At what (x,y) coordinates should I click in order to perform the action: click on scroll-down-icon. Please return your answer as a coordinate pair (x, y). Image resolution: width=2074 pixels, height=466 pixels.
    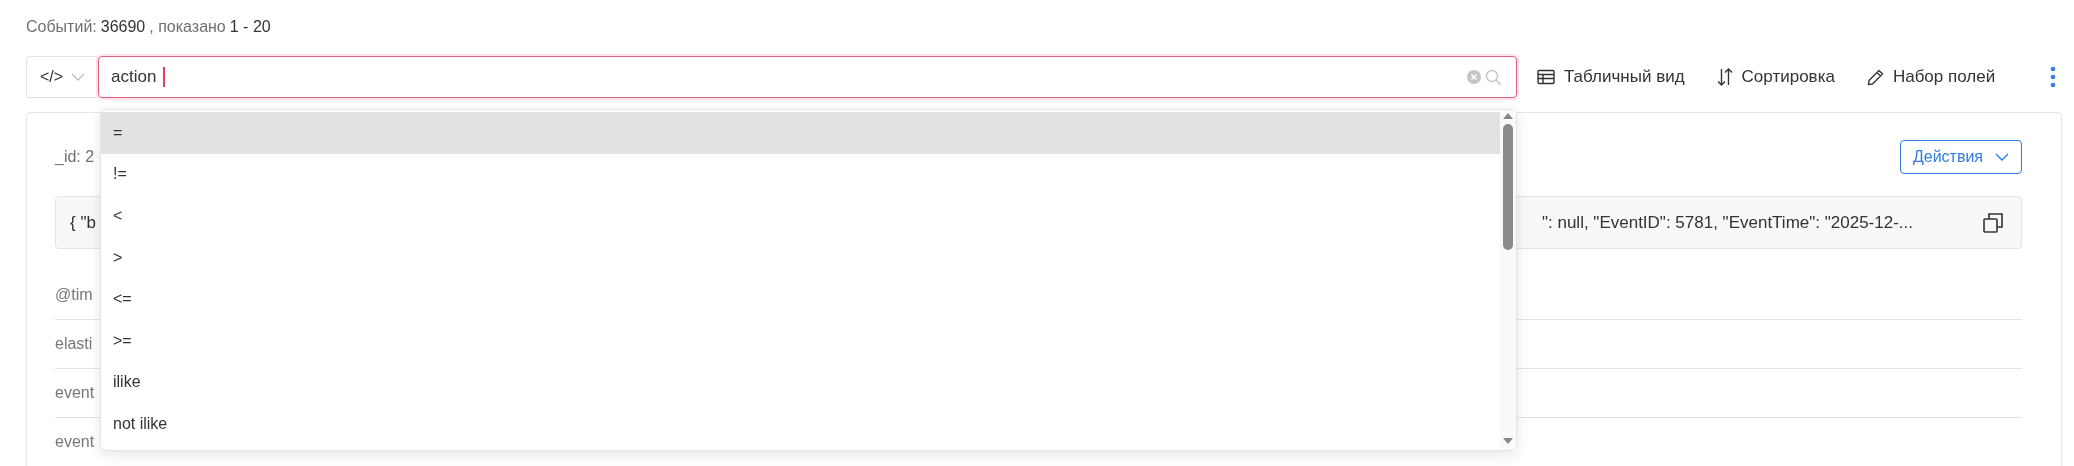
    Looking at the image, I should click on (1508, 441).